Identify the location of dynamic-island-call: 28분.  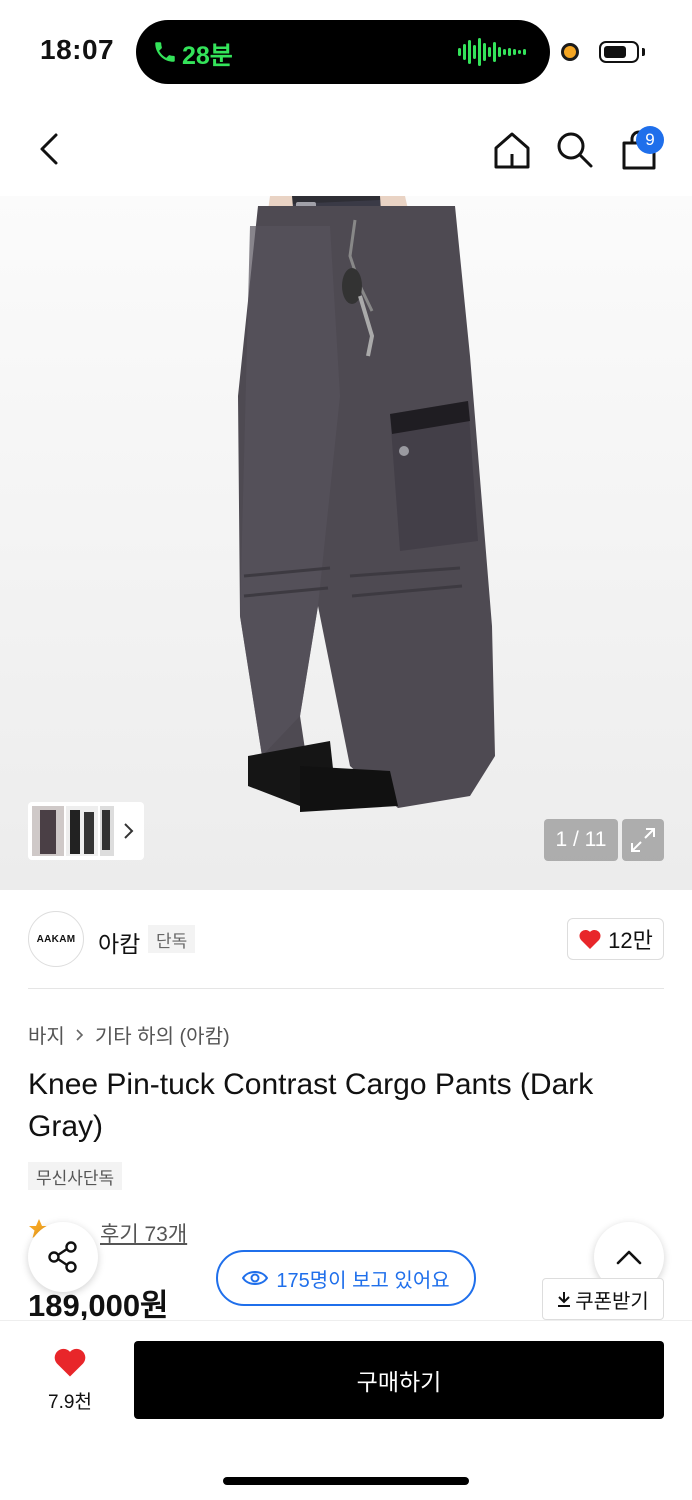
(343, 52).